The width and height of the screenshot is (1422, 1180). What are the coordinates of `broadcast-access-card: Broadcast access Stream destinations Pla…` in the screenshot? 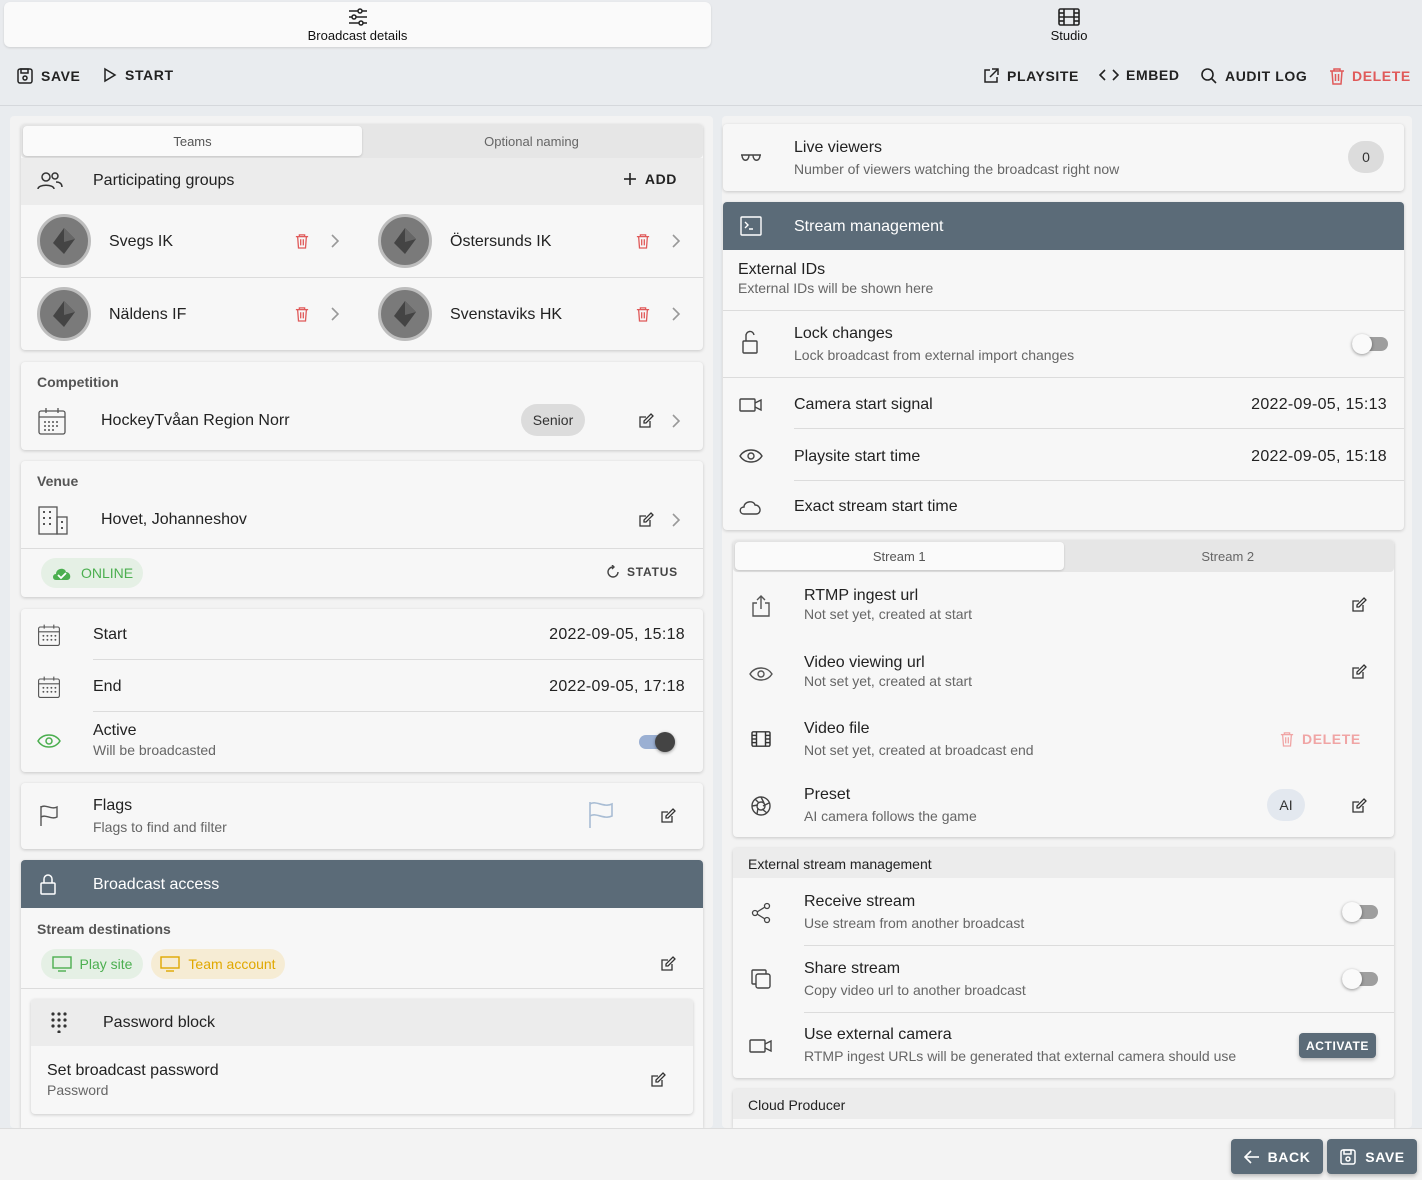 It's located at (362, 994).